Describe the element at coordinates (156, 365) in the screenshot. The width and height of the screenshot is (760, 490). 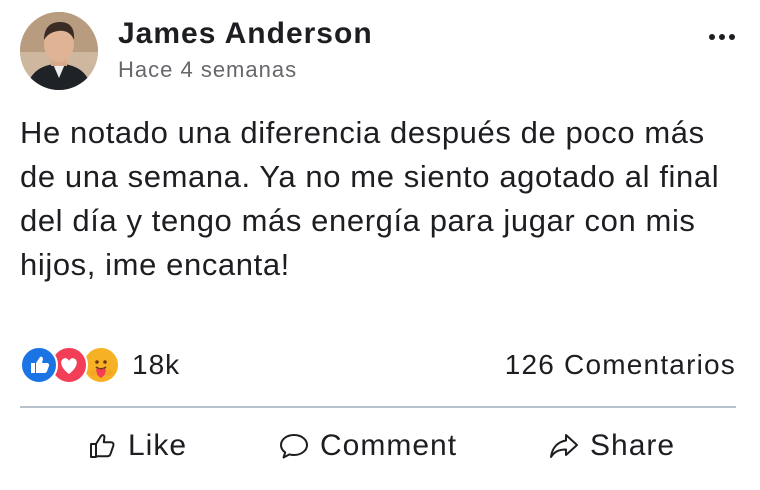
I see `reaction-count: 18k` at that location.